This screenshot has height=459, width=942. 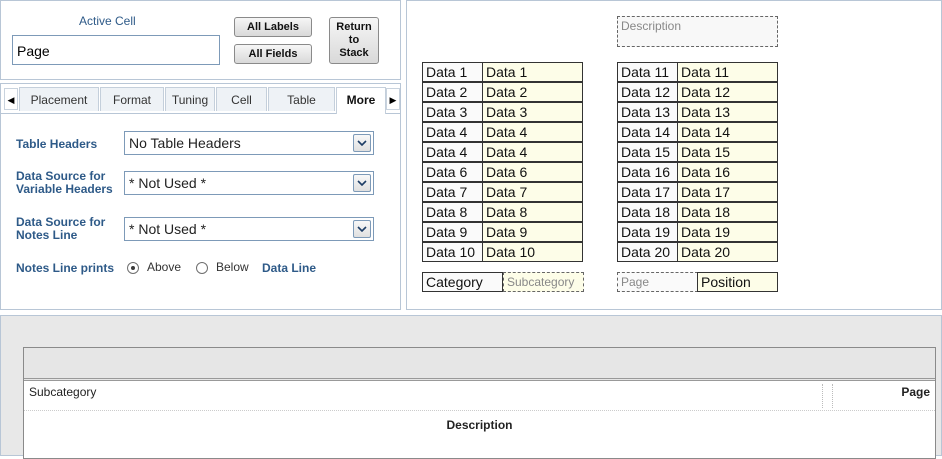 I want to click on tab-format: Format, so click(x=132, y=99).